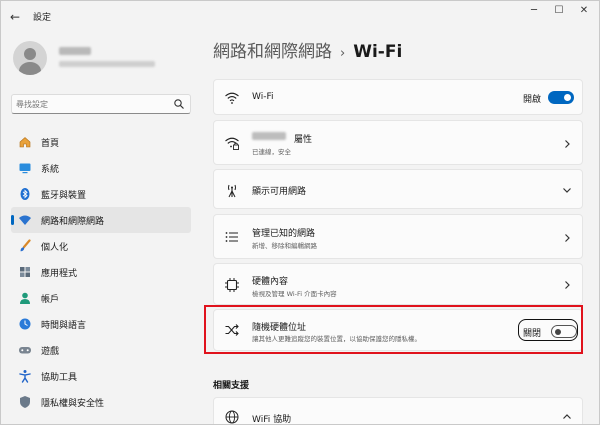 This screenshot has height=425, width=600. Describe the element at coordinates (284, 234) in the screenshot. I see `known-networks-title: 管理已知的網路` at that location.